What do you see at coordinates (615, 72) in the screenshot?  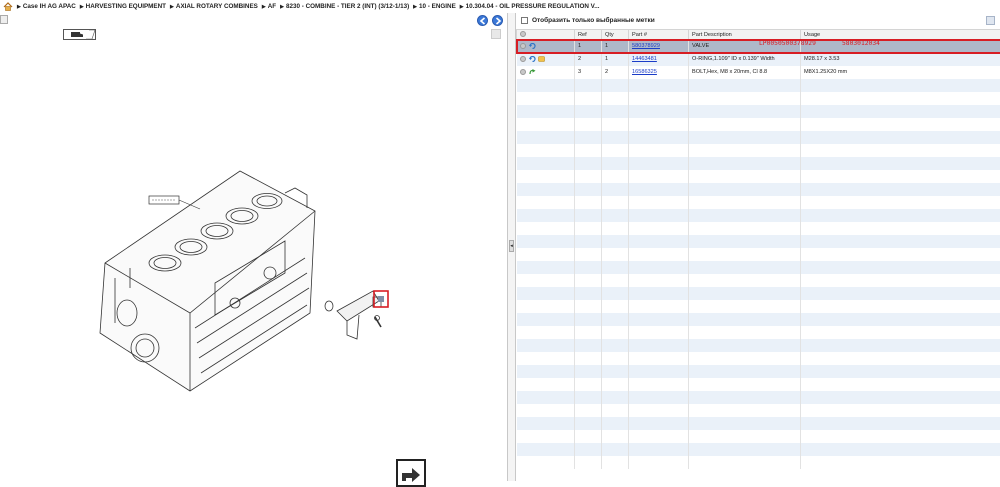 I see `row-qty: 2` at bounding box center [615, 72].